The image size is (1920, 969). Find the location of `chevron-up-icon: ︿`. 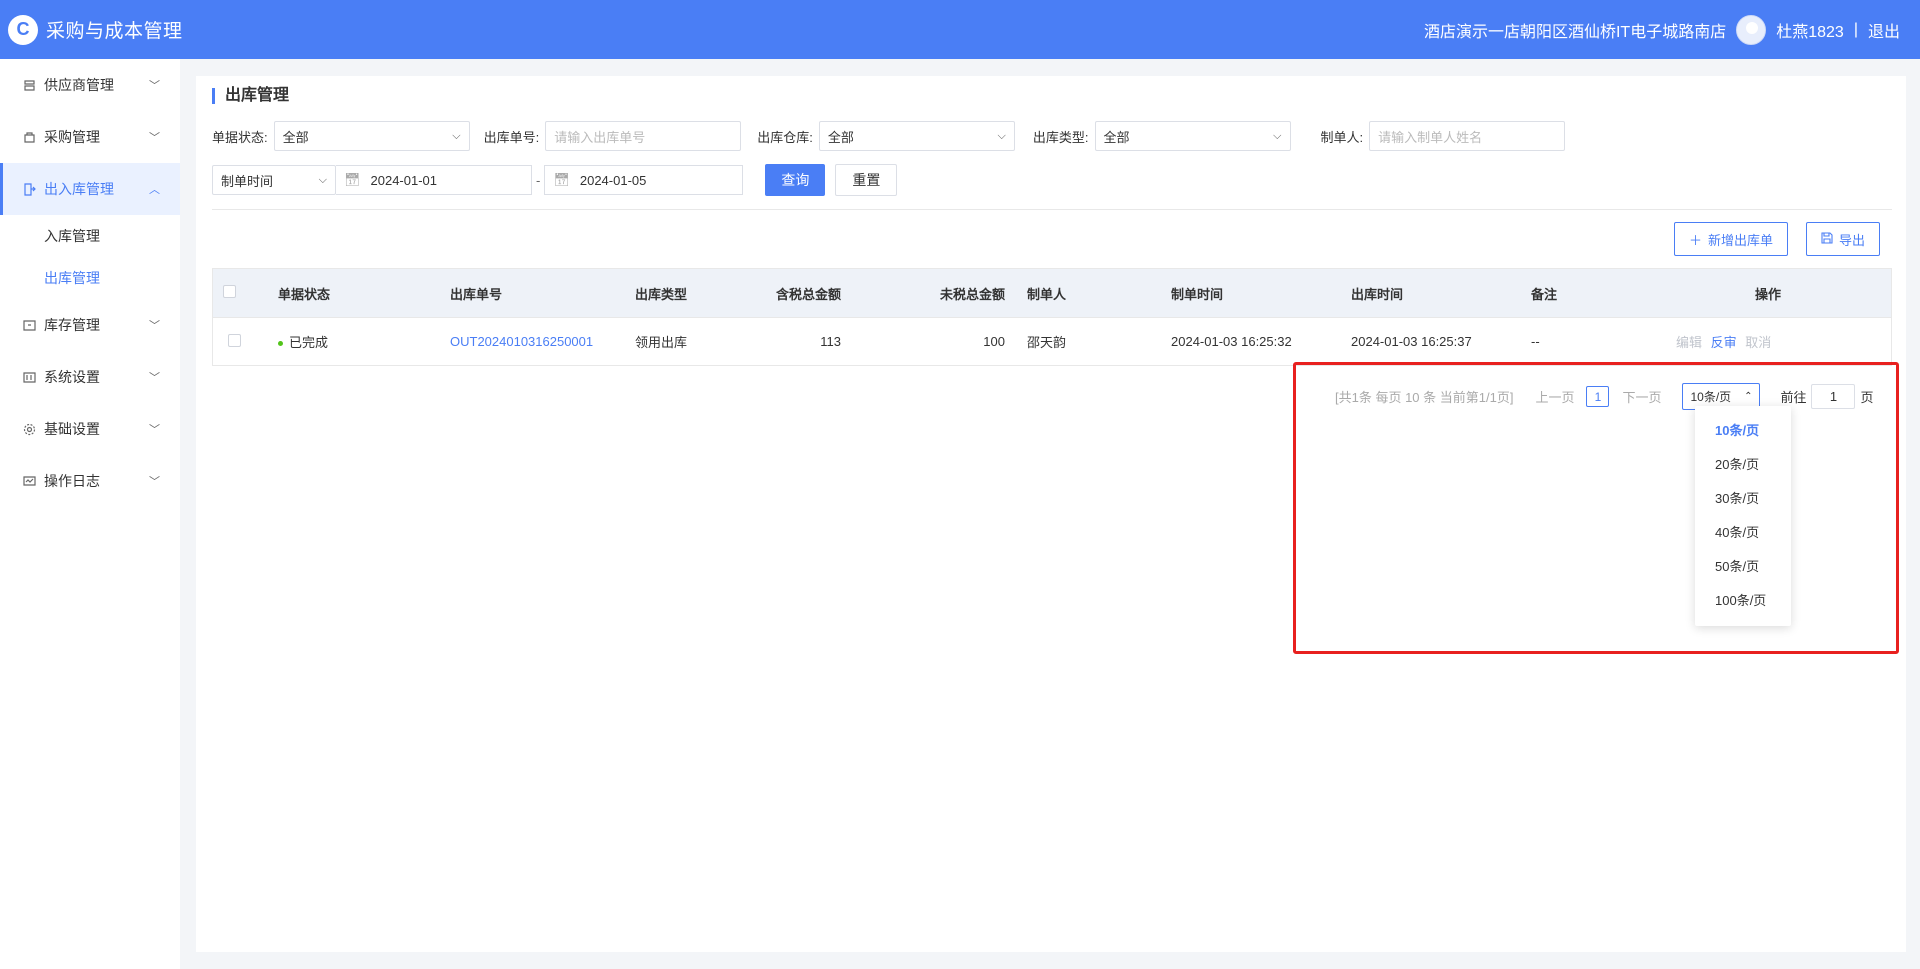

chevron-up-icon: ︿ is located at coordinates (154, 190).